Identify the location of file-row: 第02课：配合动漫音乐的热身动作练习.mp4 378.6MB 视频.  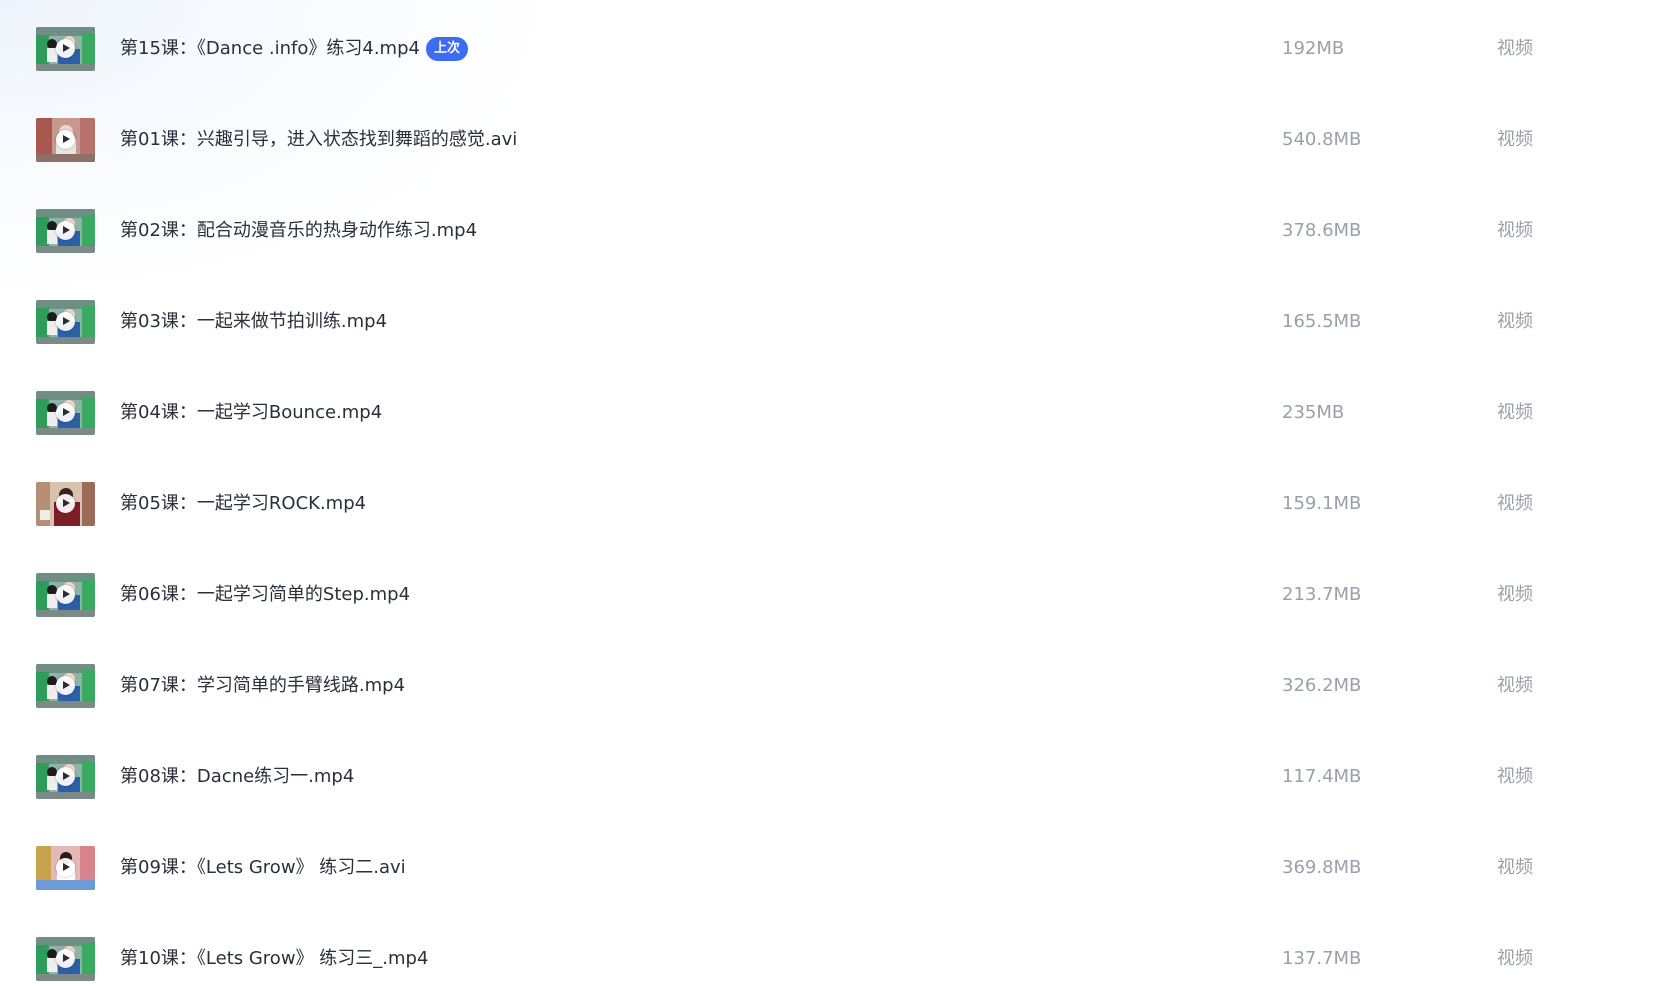
(837, 229).